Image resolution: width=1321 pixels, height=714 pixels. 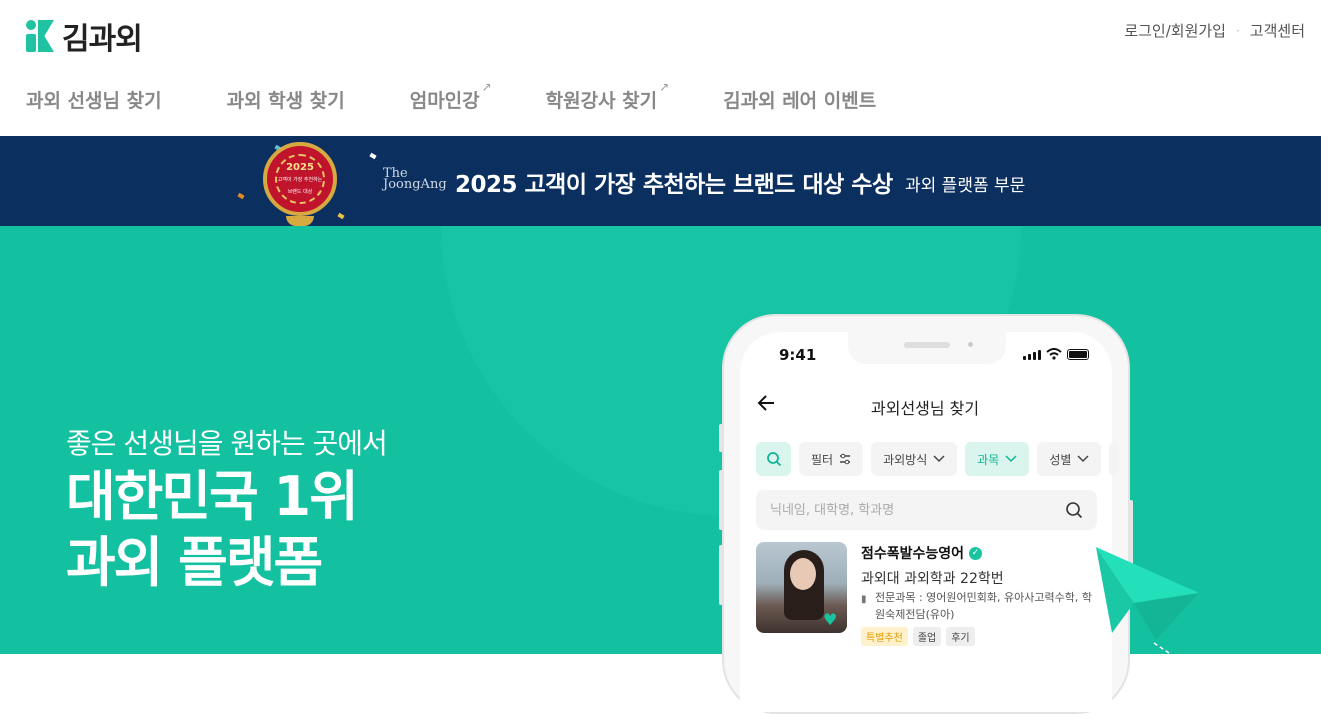 I want to click on subject-chip: 과목, so click(x=997, y=459).